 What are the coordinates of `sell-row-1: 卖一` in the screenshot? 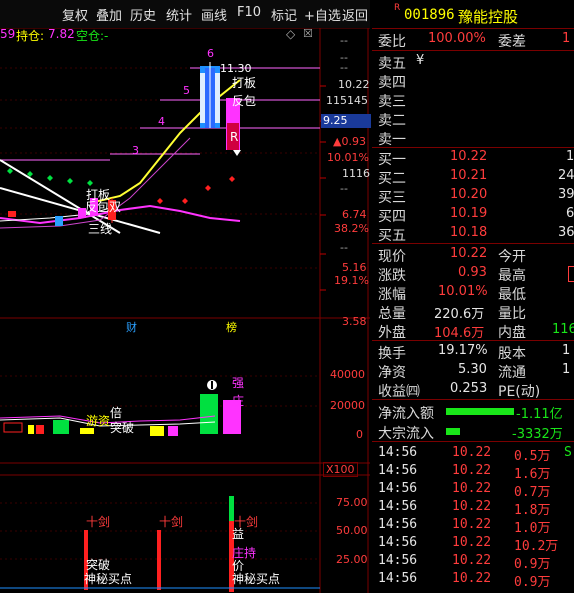 It's located at (473, 138).